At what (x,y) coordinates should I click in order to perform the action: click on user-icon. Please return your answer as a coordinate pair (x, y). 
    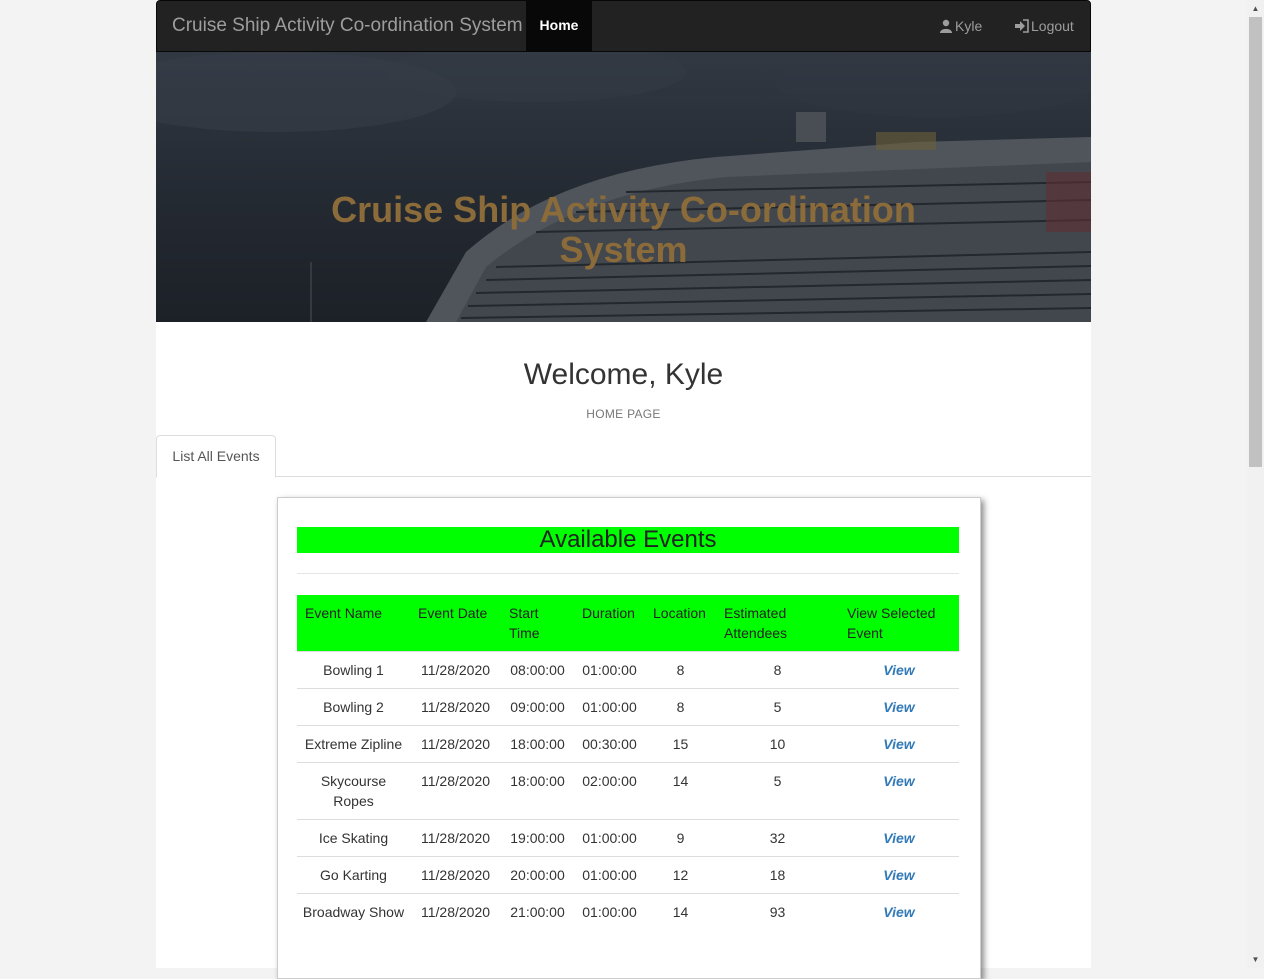
    Looking at the image, I should click on (946, 26).